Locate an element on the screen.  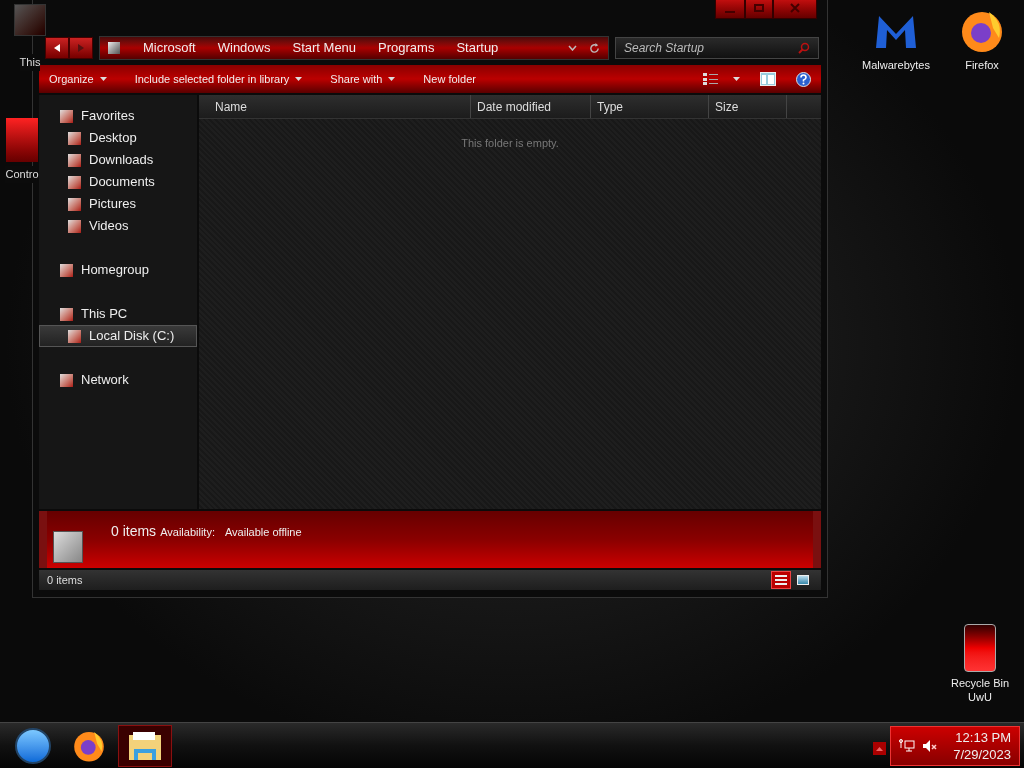
search-input: Search Startup is located at coordinates (711, 48).